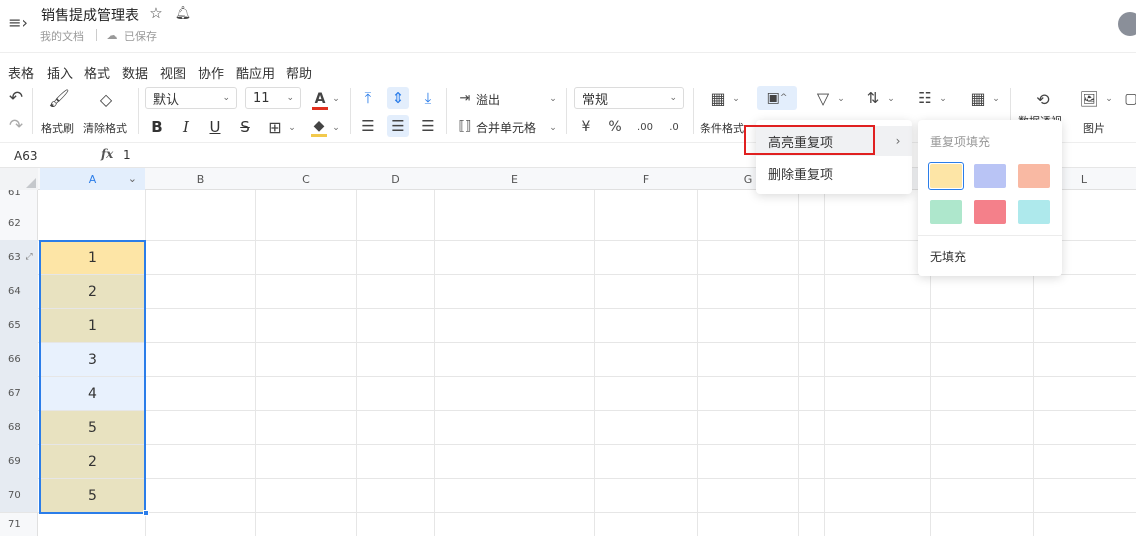 This screenshot has height=536, width=1136. What do you see at coordinates (586, 127) in the screenshot?
I see `currency-button: ¥` at bounding box center [586, 127].